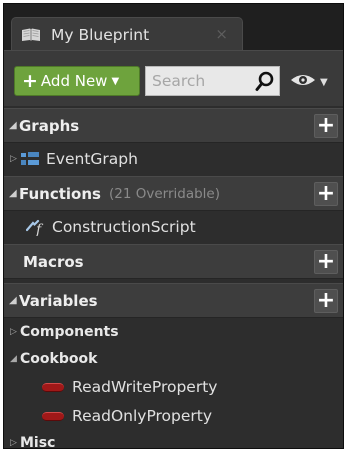  I want to click on tab-my-blueprint: My Blueprint ×, so click(127, 34).